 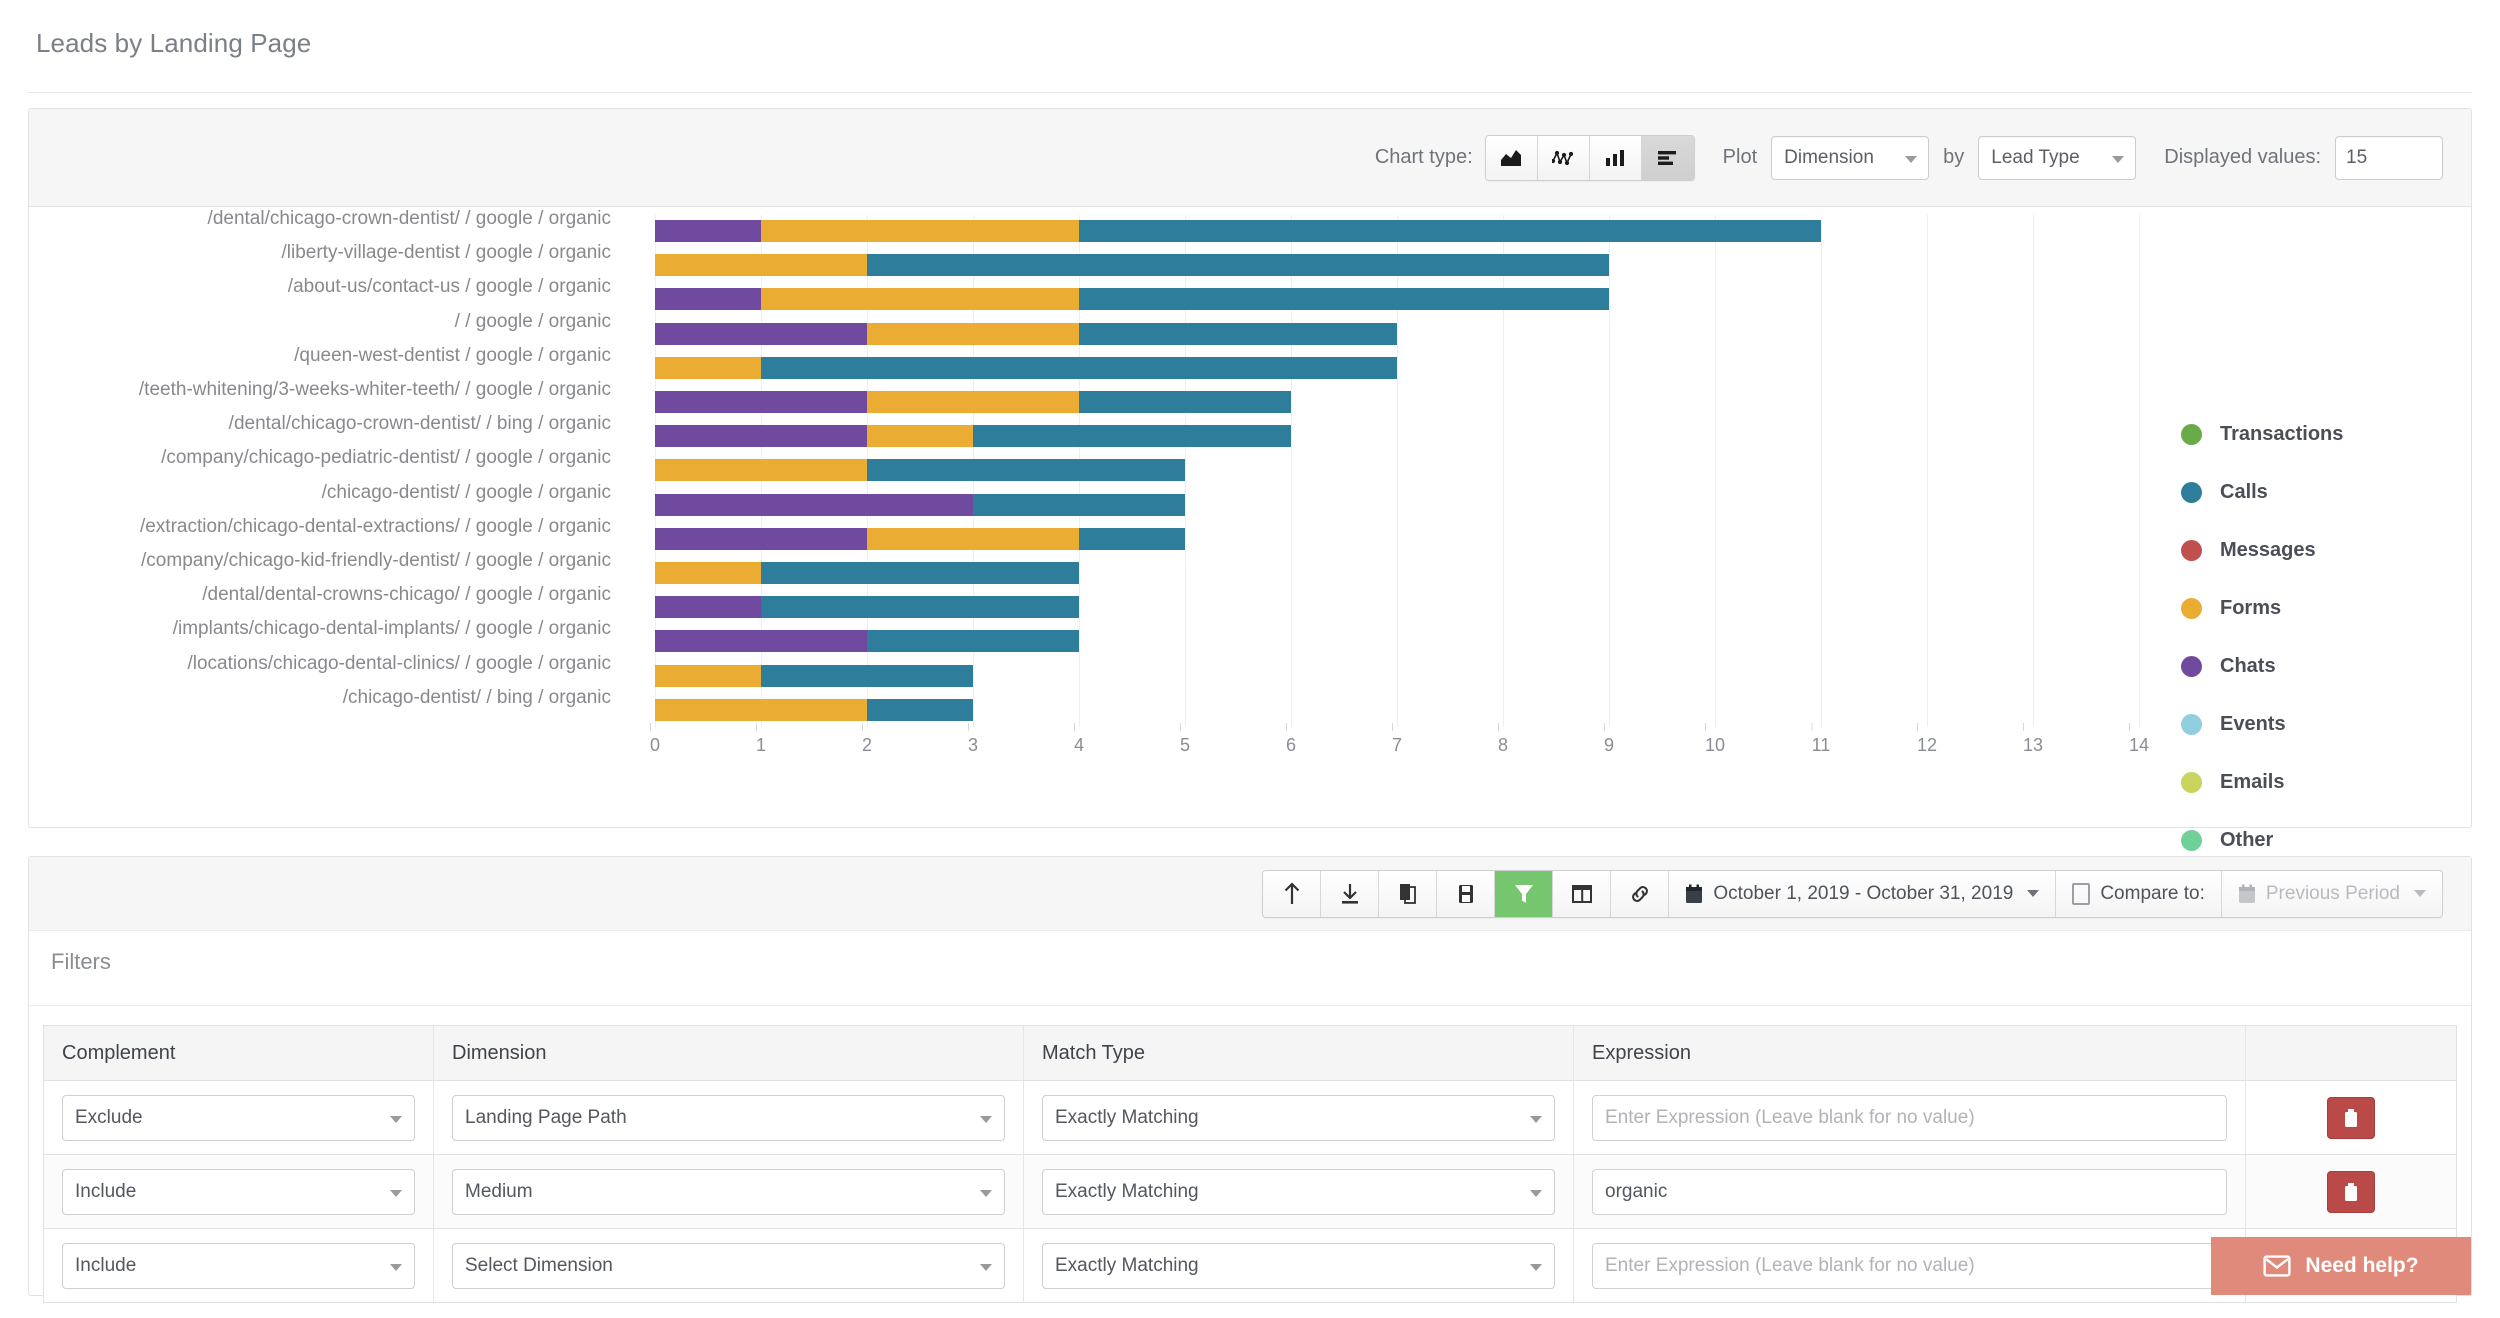 What do you see at coordinates (2251, 607) in the screenshot?
I see `legend-label: Forms` at bounding box center [2251, 607].